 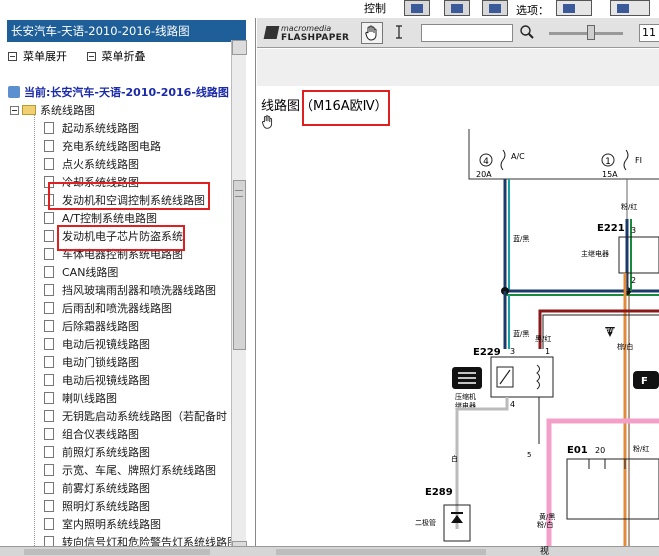 I want to click on brand-top: macromedia, so click(x=306, y=28).